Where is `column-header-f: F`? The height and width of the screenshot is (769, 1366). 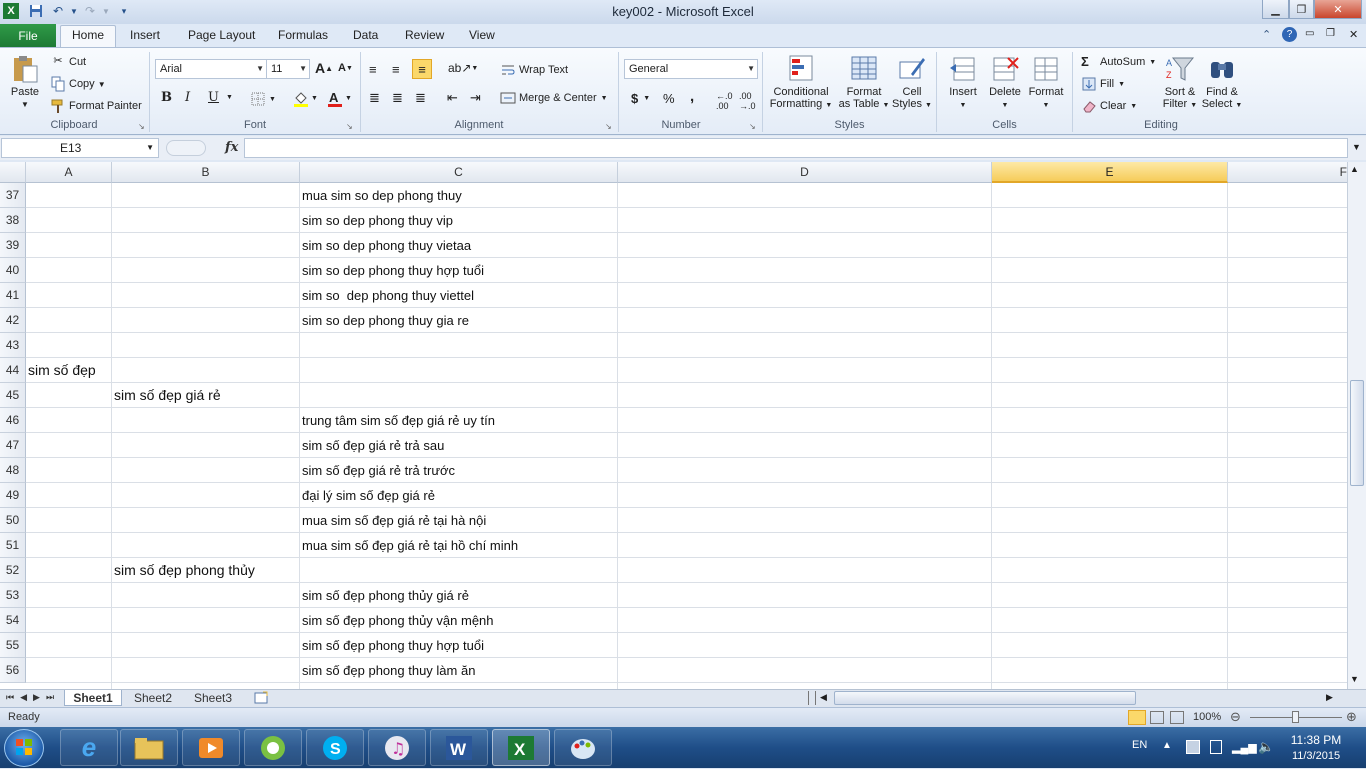
column-header-f: F is located at coordinates (1287, 172).